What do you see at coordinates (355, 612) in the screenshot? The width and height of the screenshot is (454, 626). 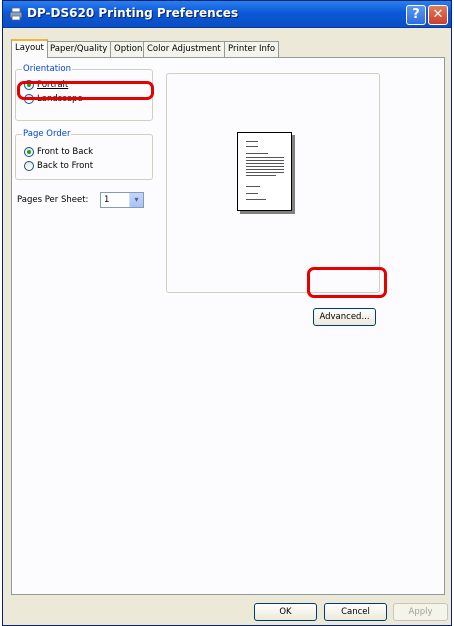 I see `cancel-button: Cancel` at bounding box center [355, 612].